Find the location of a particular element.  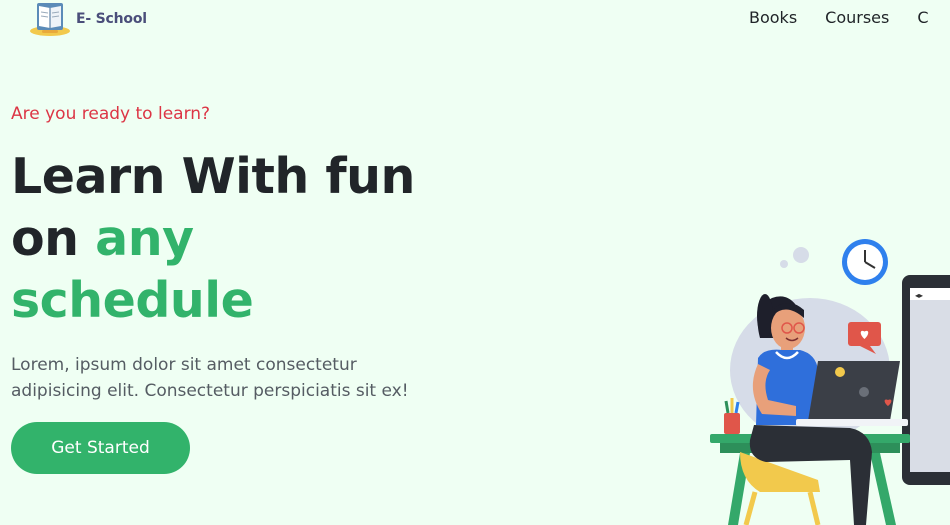

brand-name: E- School is located at coordinates (111, 19).